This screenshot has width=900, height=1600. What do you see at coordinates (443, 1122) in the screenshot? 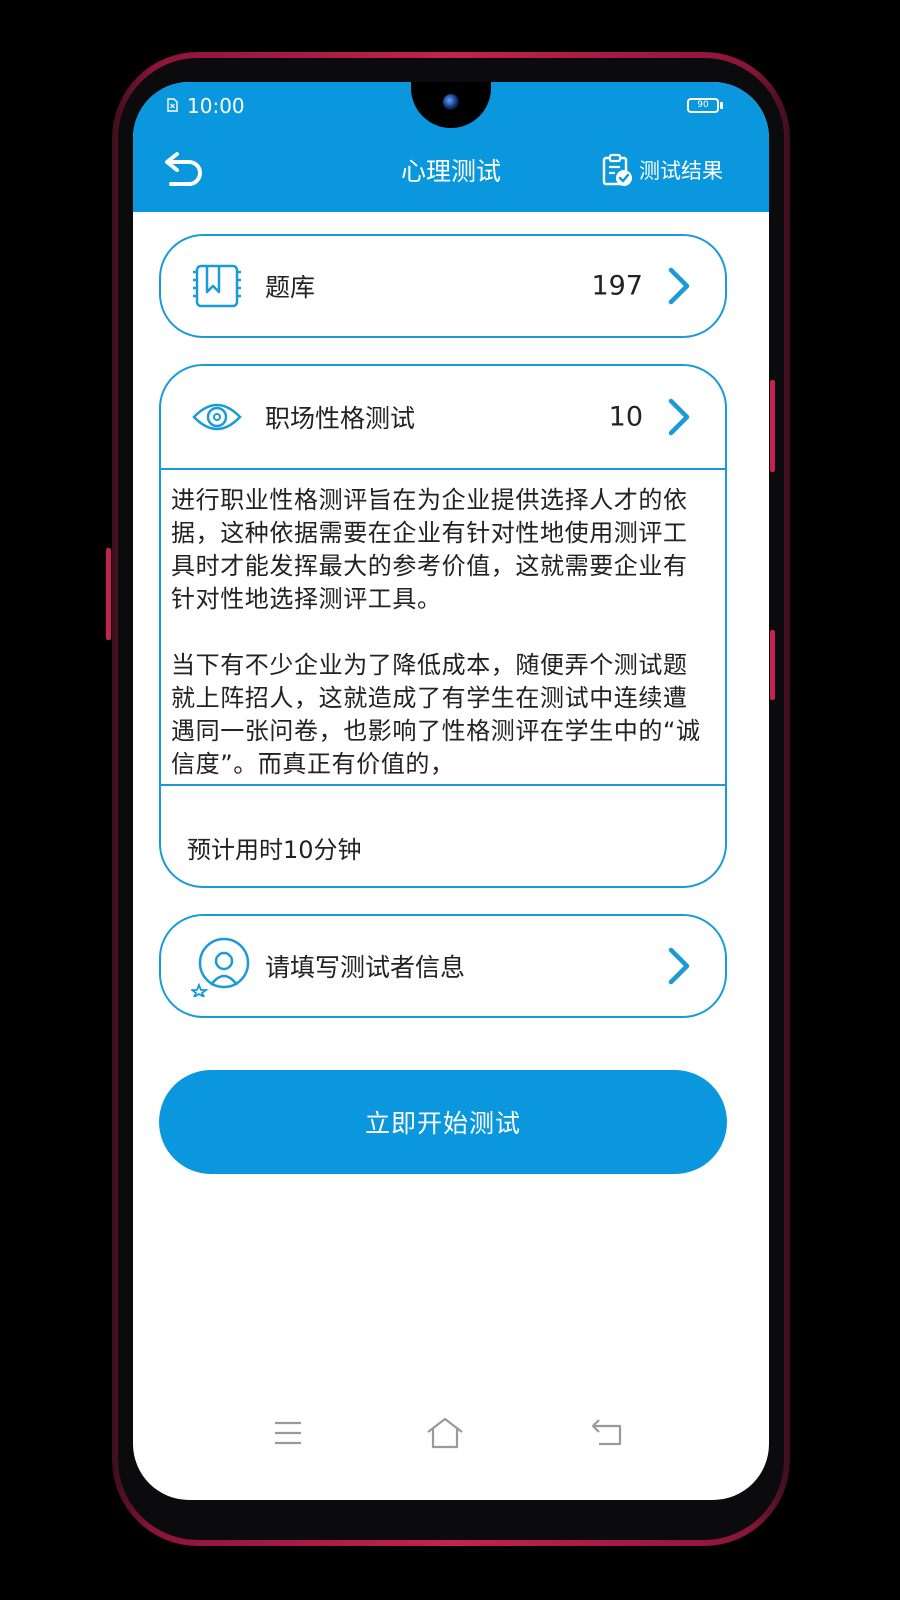
I see `start-test-button: 立即开始测试` at bounding box center [443, 1122].